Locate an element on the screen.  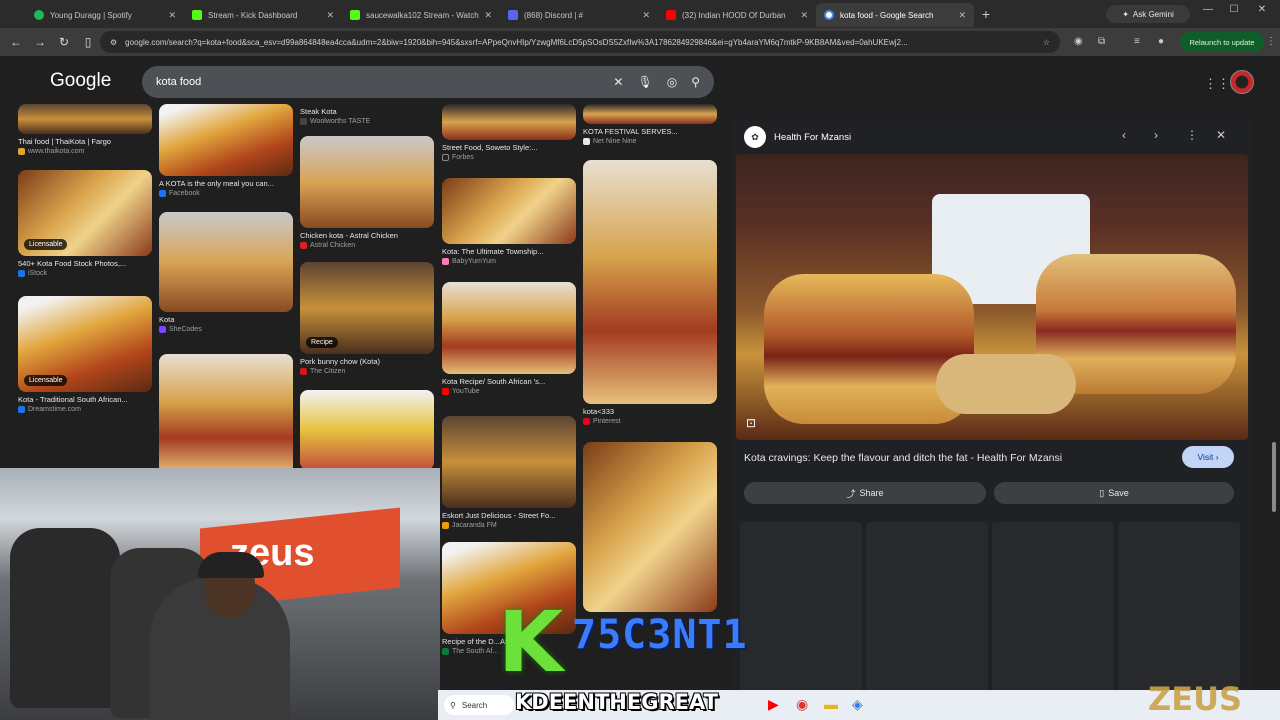
ask-gemini-button: ✦ Ask Gemini is located at coordinates (1148, 14).